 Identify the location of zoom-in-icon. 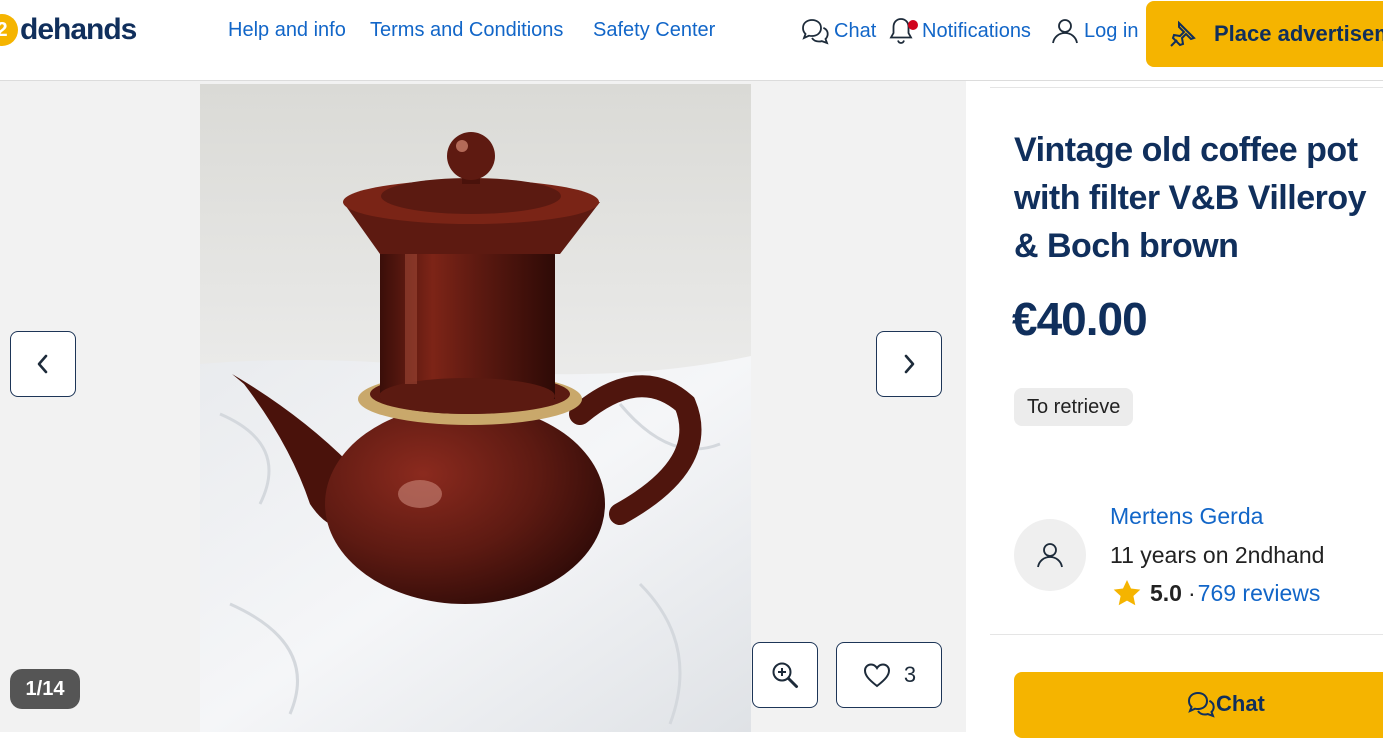
(785, 675).